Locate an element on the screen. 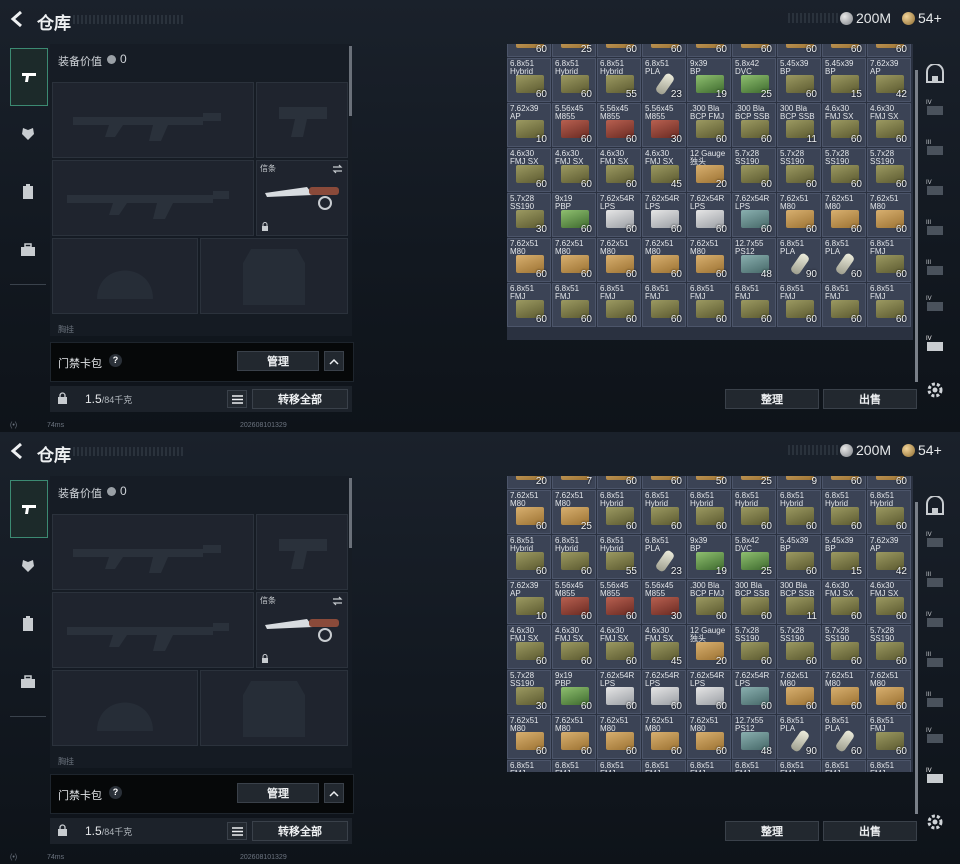 Image resolution: width=960 pixels, height=864 pixels. inventory-item: 5.7x28 SS190 30 is located at coordinates (529, 692).